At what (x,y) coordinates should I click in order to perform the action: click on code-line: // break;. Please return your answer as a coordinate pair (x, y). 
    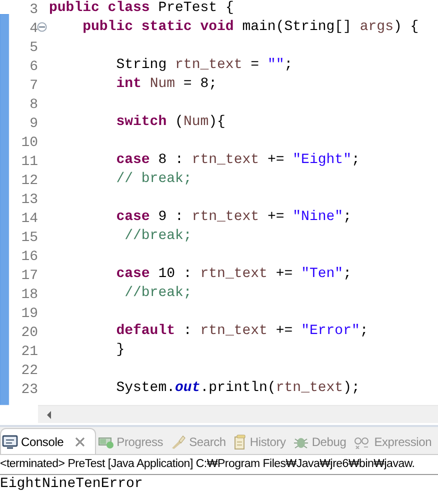
    Looking at the image, I should click on (154, 180).